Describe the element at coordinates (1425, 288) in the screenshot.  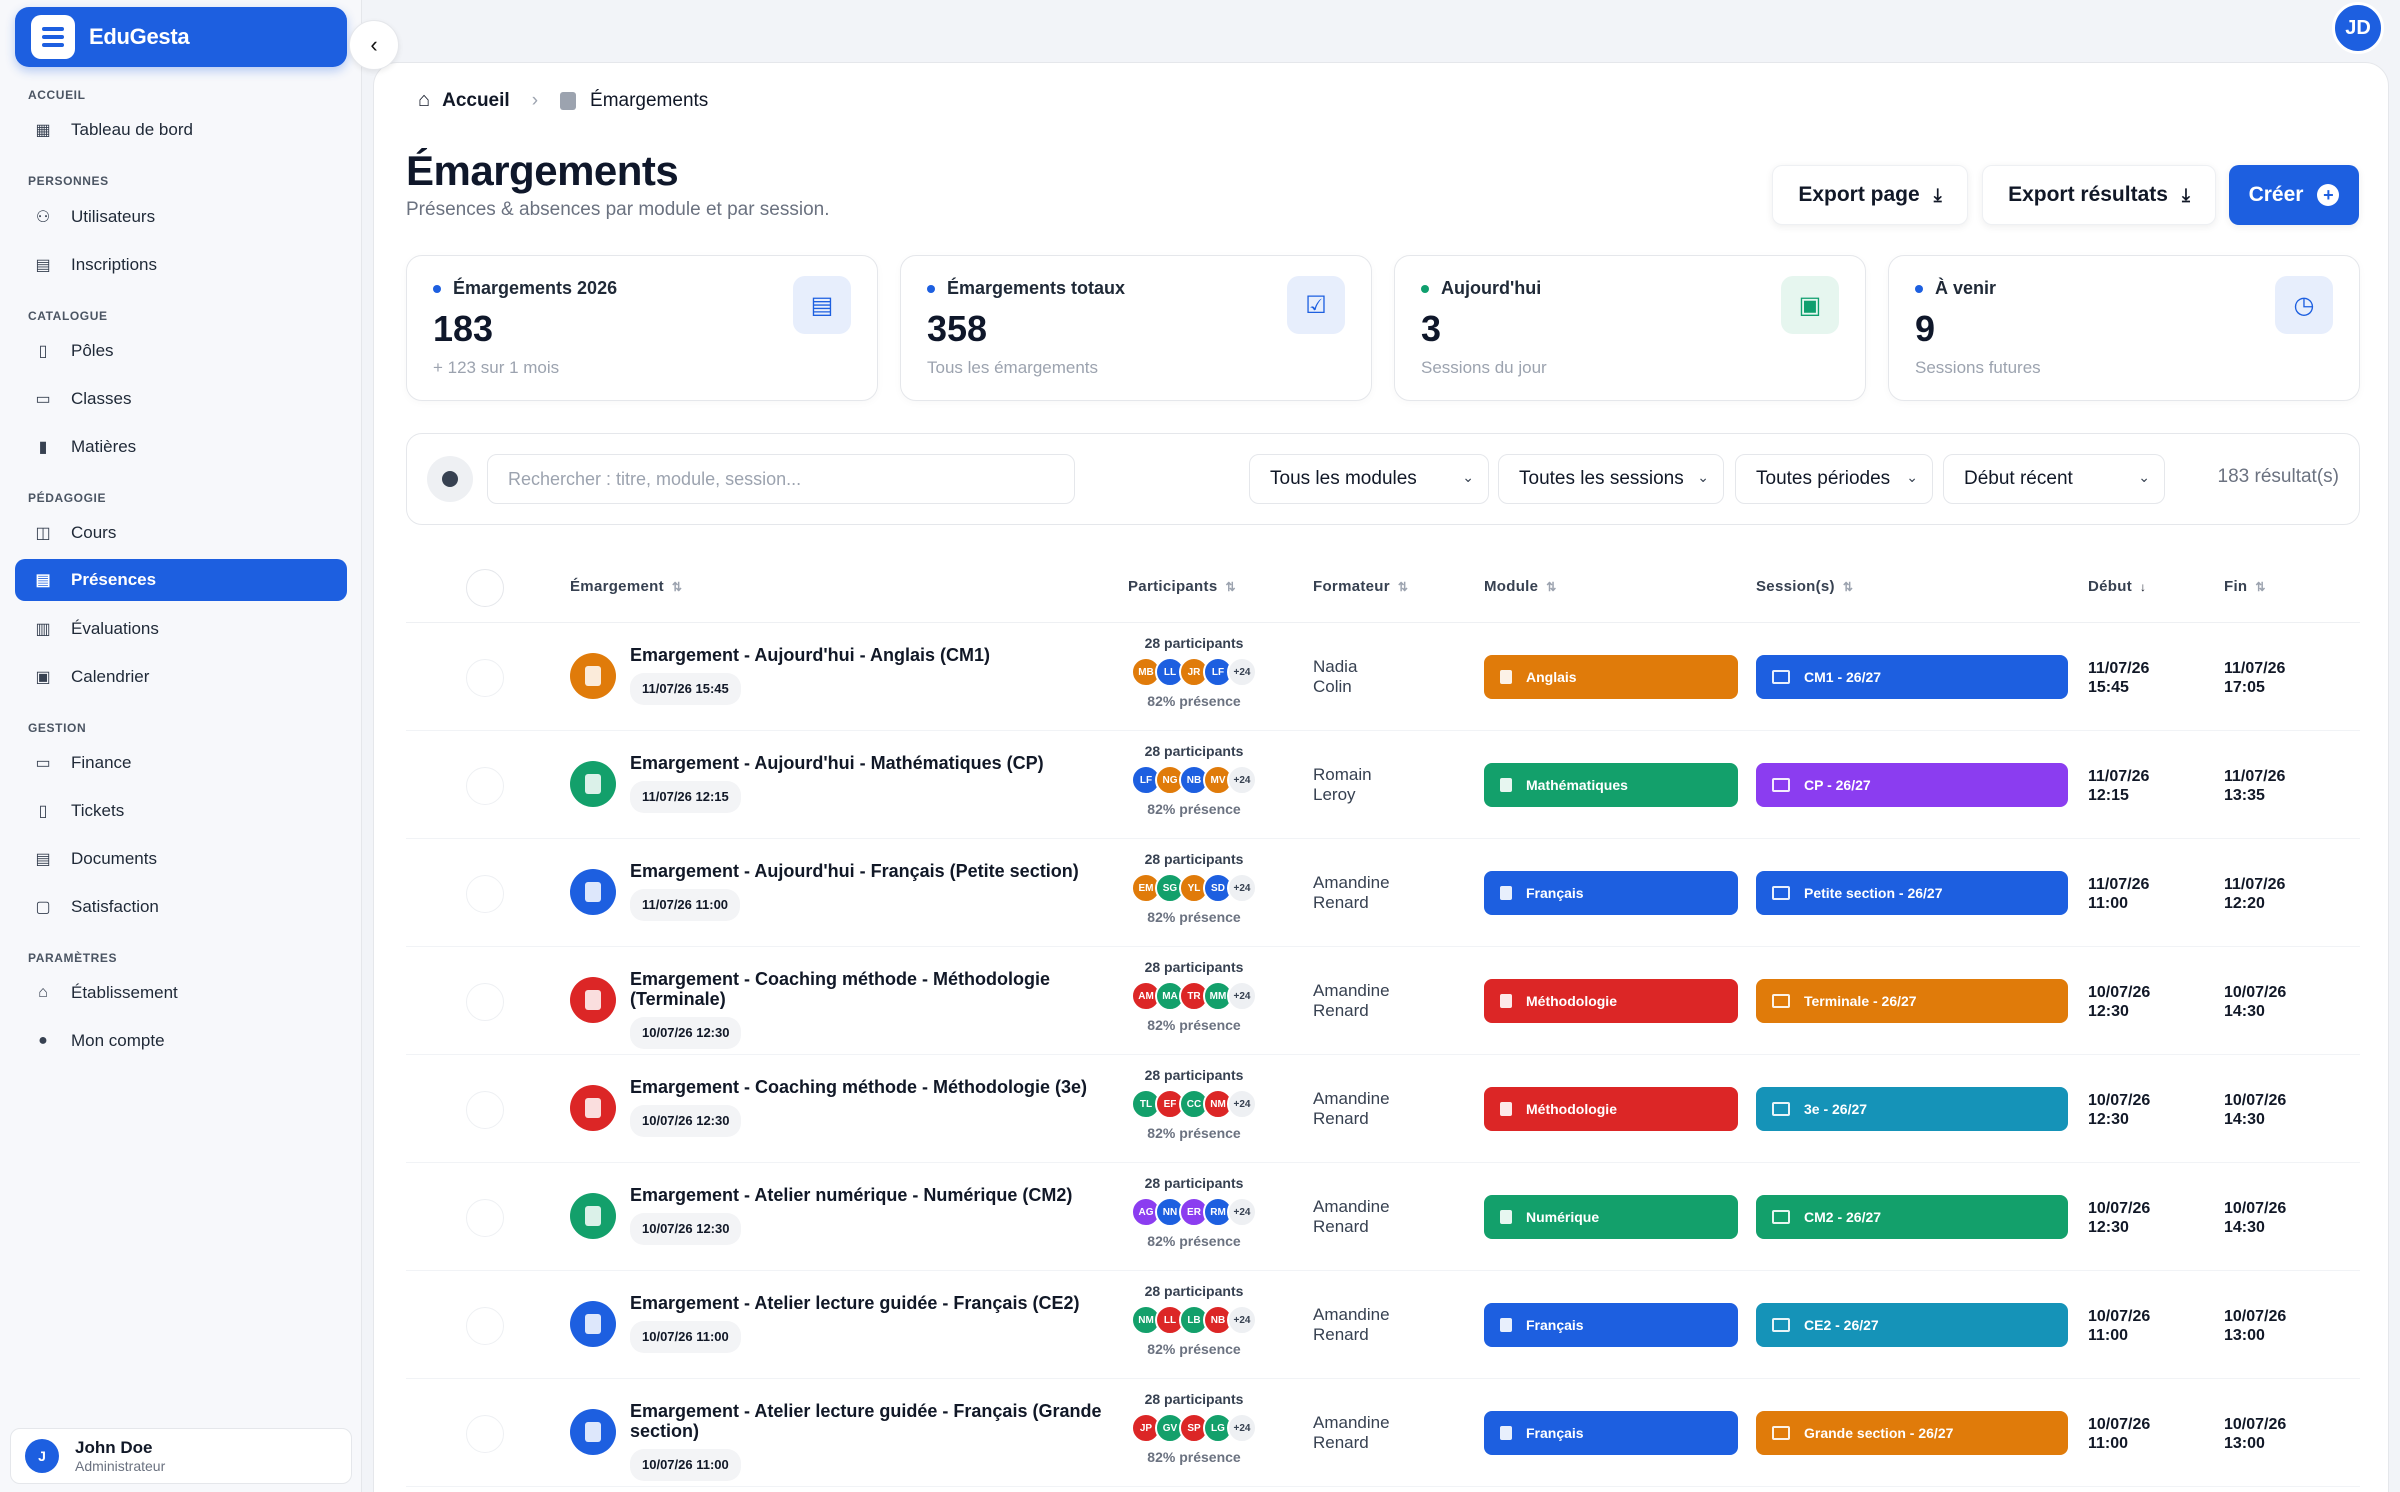
I see `status-dot` at that location.